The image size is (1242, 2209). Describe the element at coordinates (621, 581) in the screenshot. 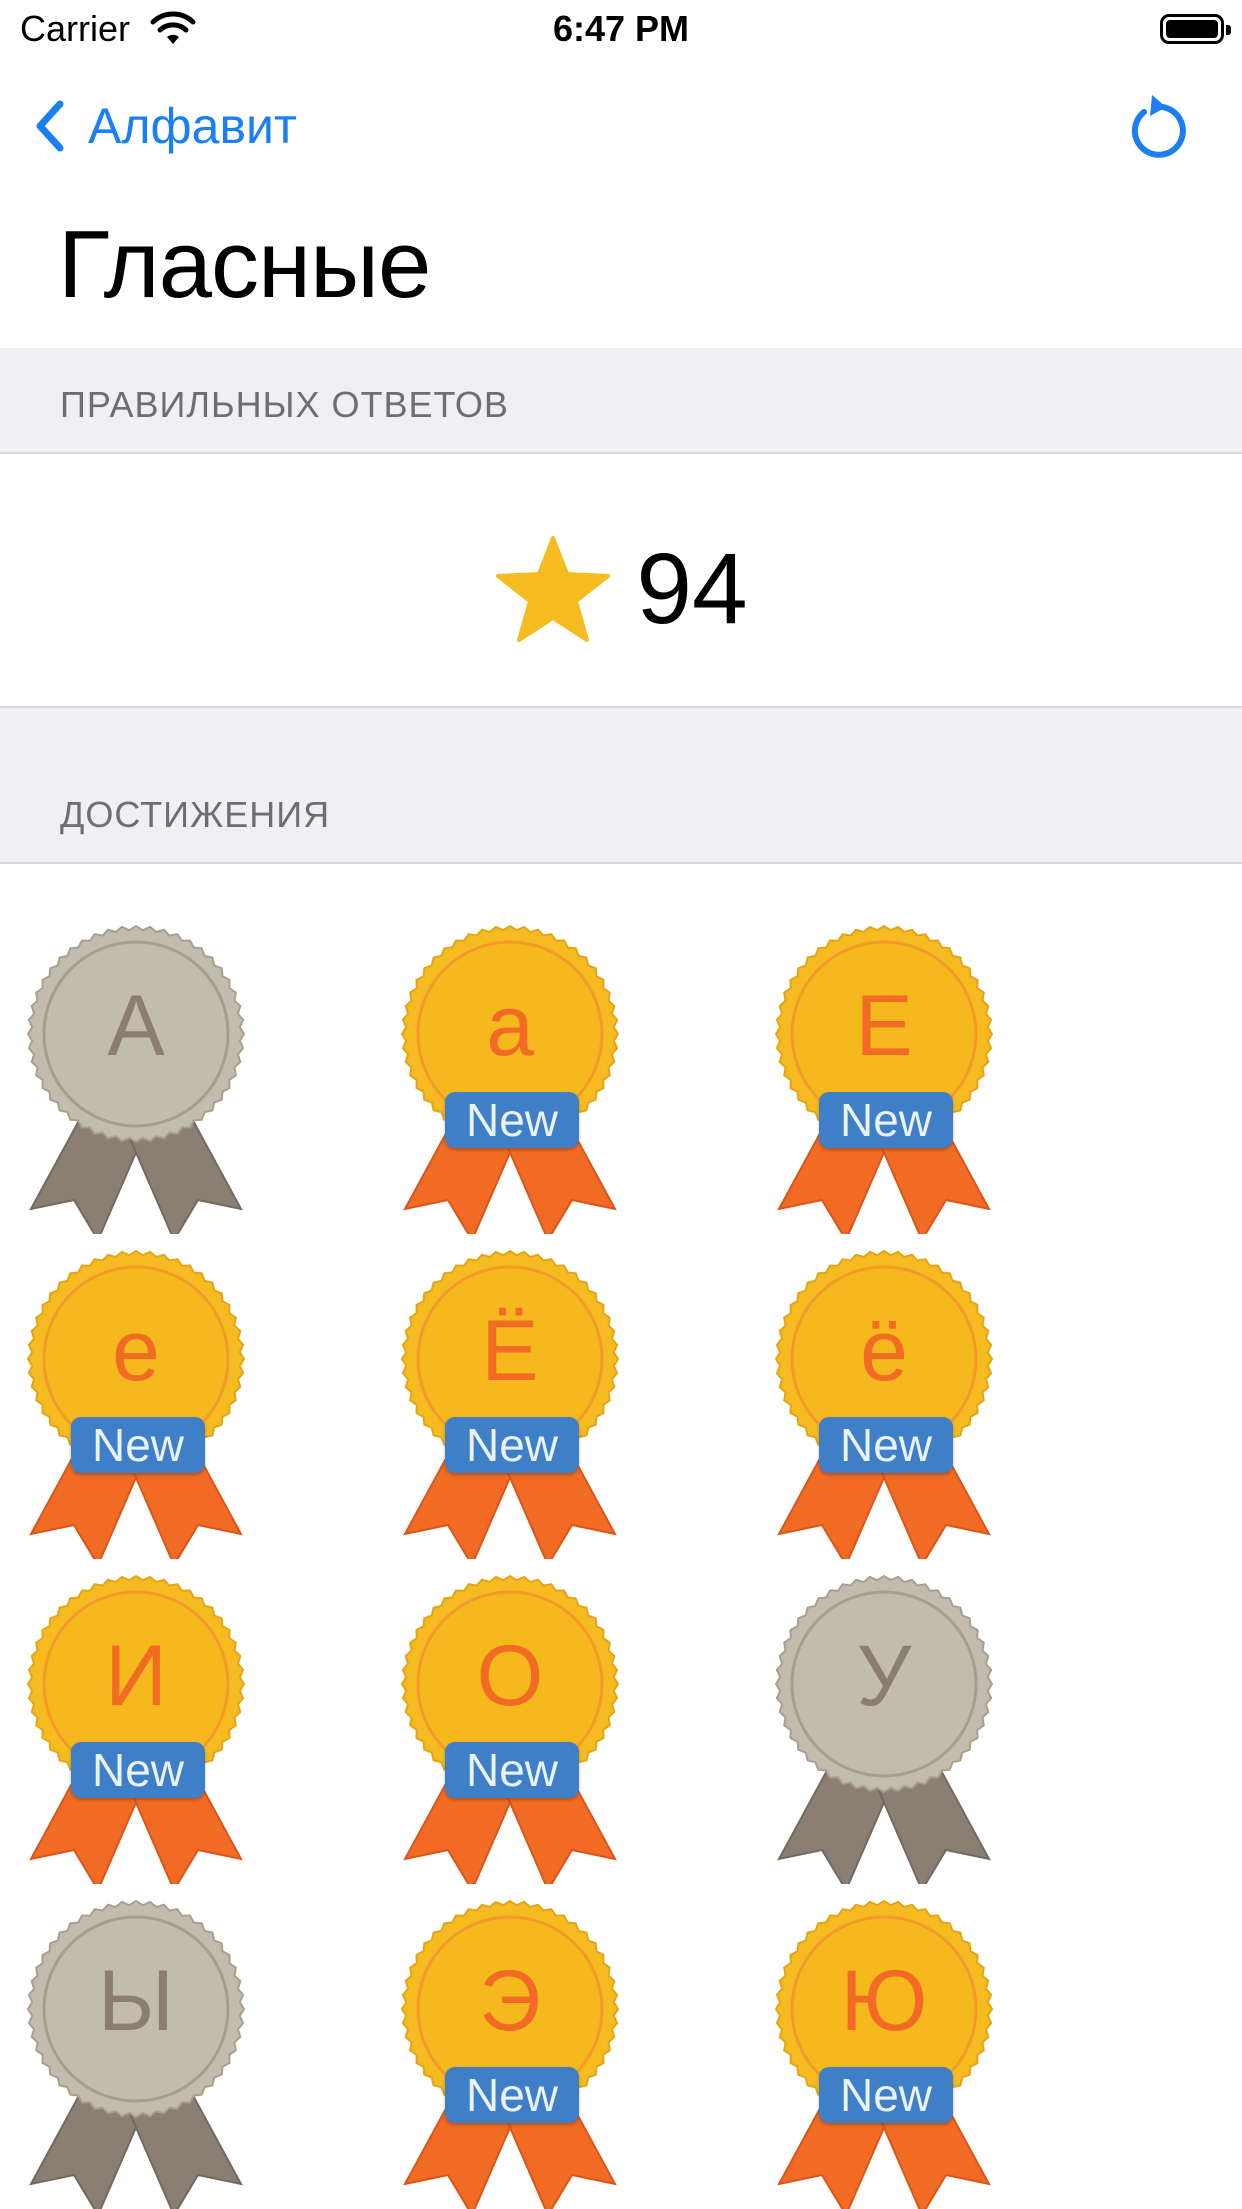

I see `score-row: 94` at that location.